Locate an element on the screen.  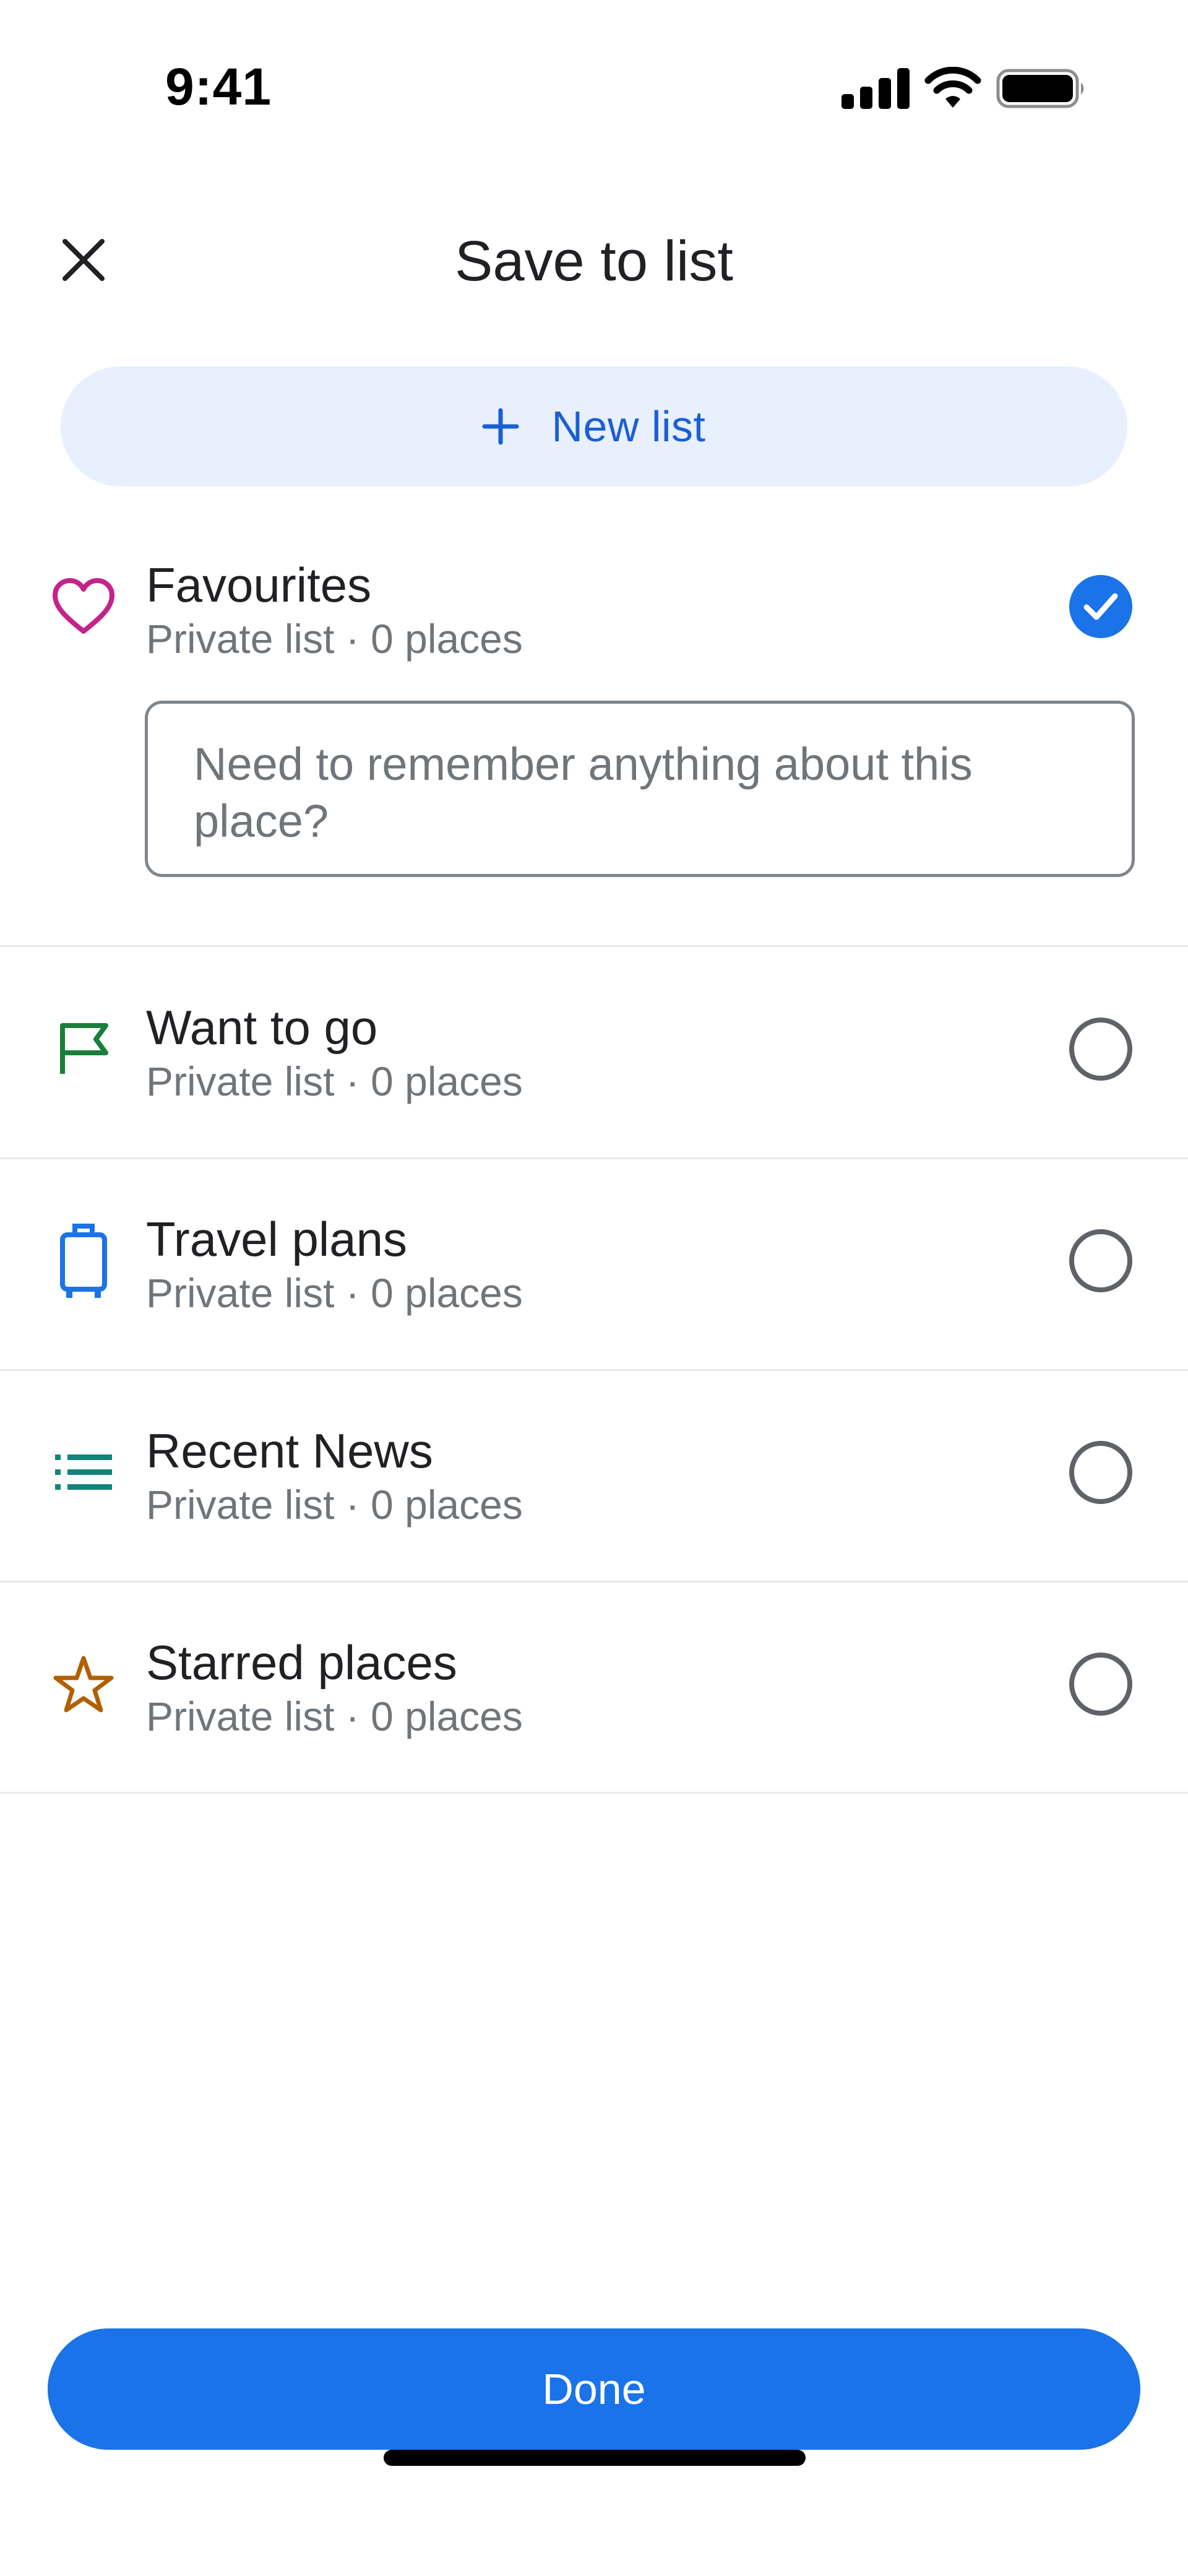
new-list-button: New list is located at coordinates (594, 426).